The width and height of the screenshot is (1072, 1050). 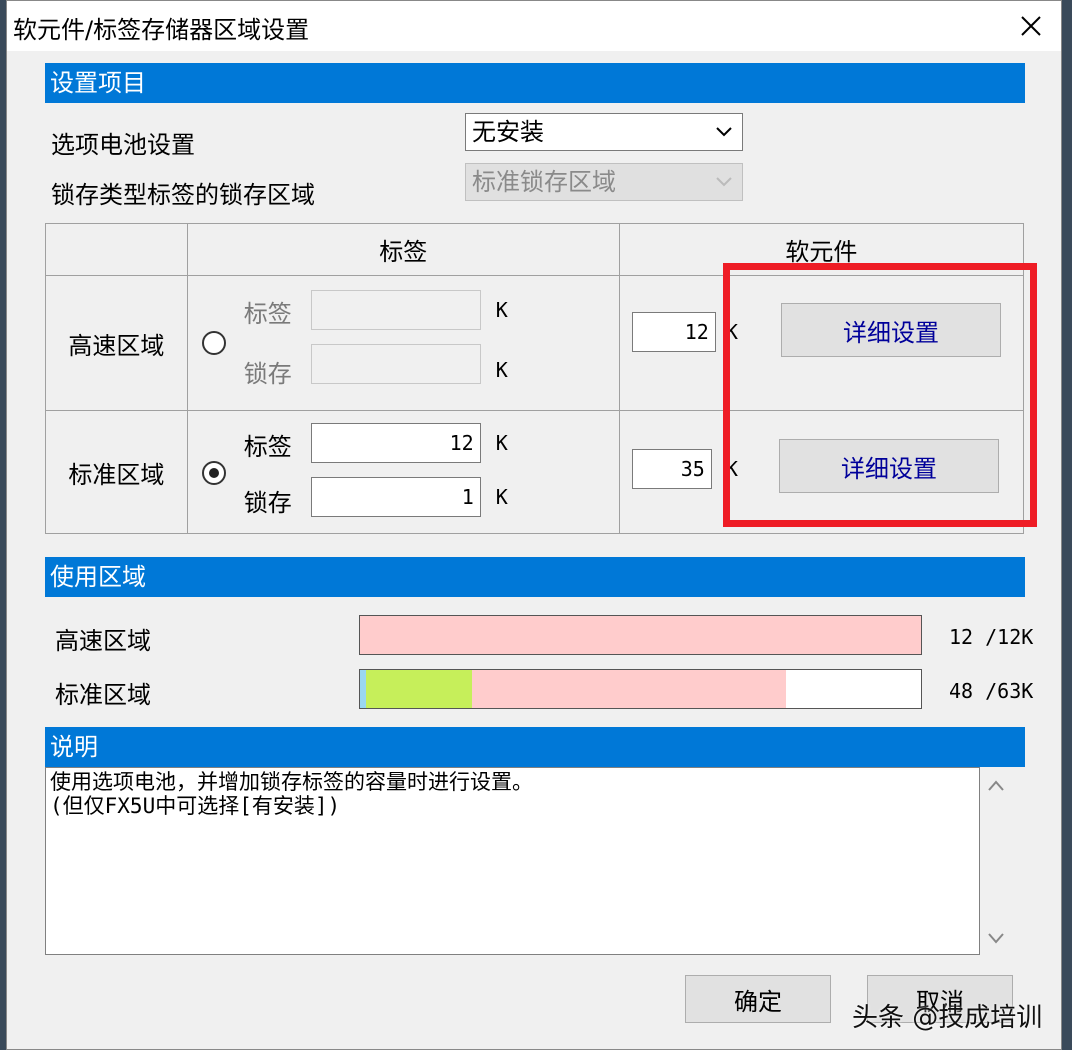 What do you see at coordinates (395, 310) in the screenshot?
I see `high-speed-label-input` at bounding box center [395, 310].